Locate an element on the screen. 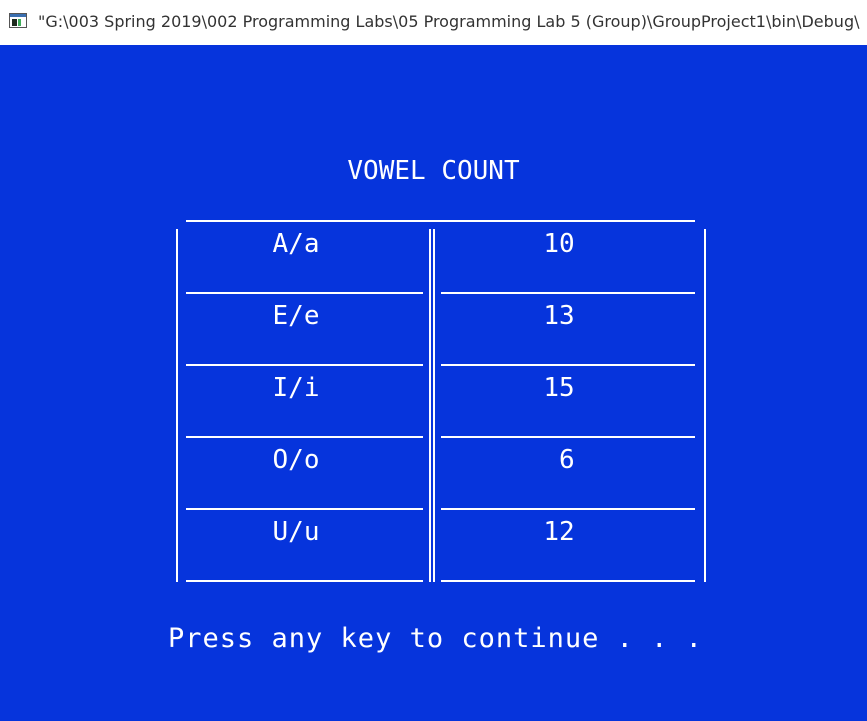 The height and width of the screenshot is (721, 867). table-divider-left is located at coordinates (430, 405).